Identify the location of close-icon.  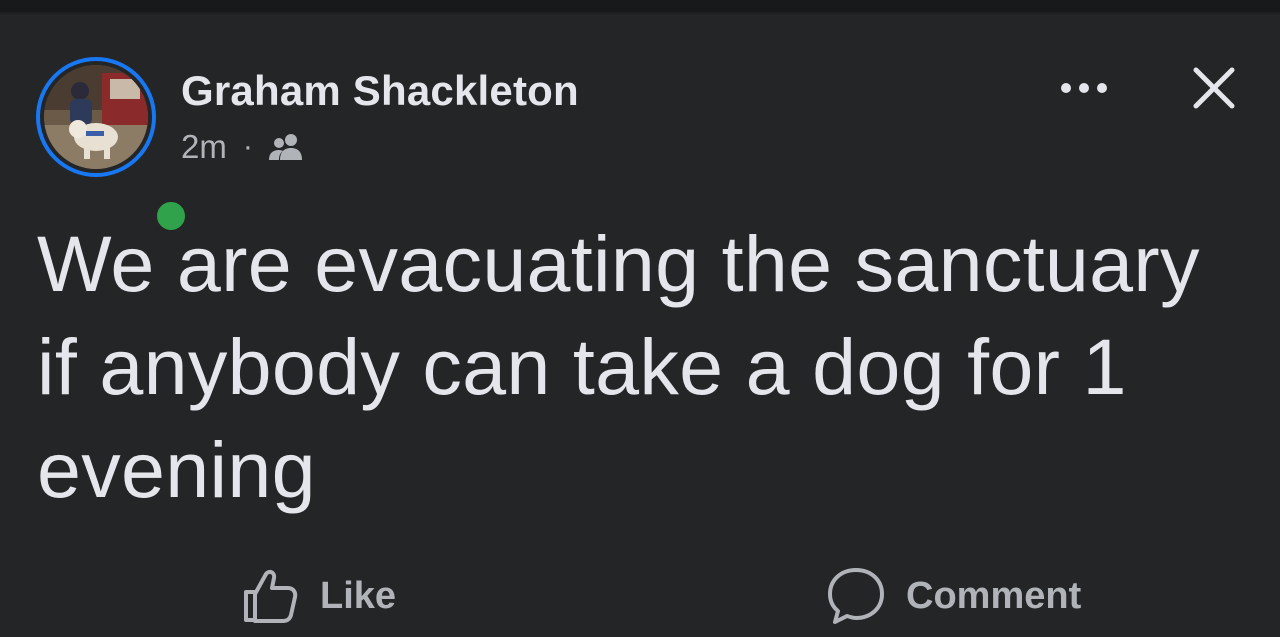
(1214, 88).